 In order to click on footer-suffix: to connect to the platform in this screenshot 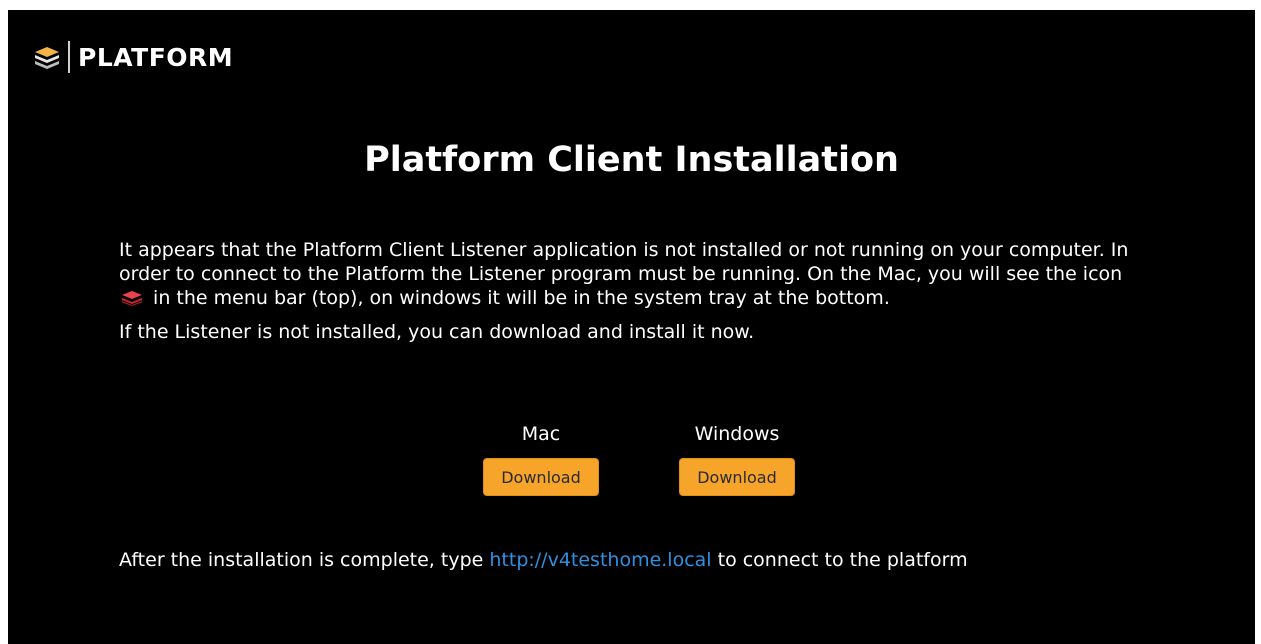, I will do `click(842, 560)`.